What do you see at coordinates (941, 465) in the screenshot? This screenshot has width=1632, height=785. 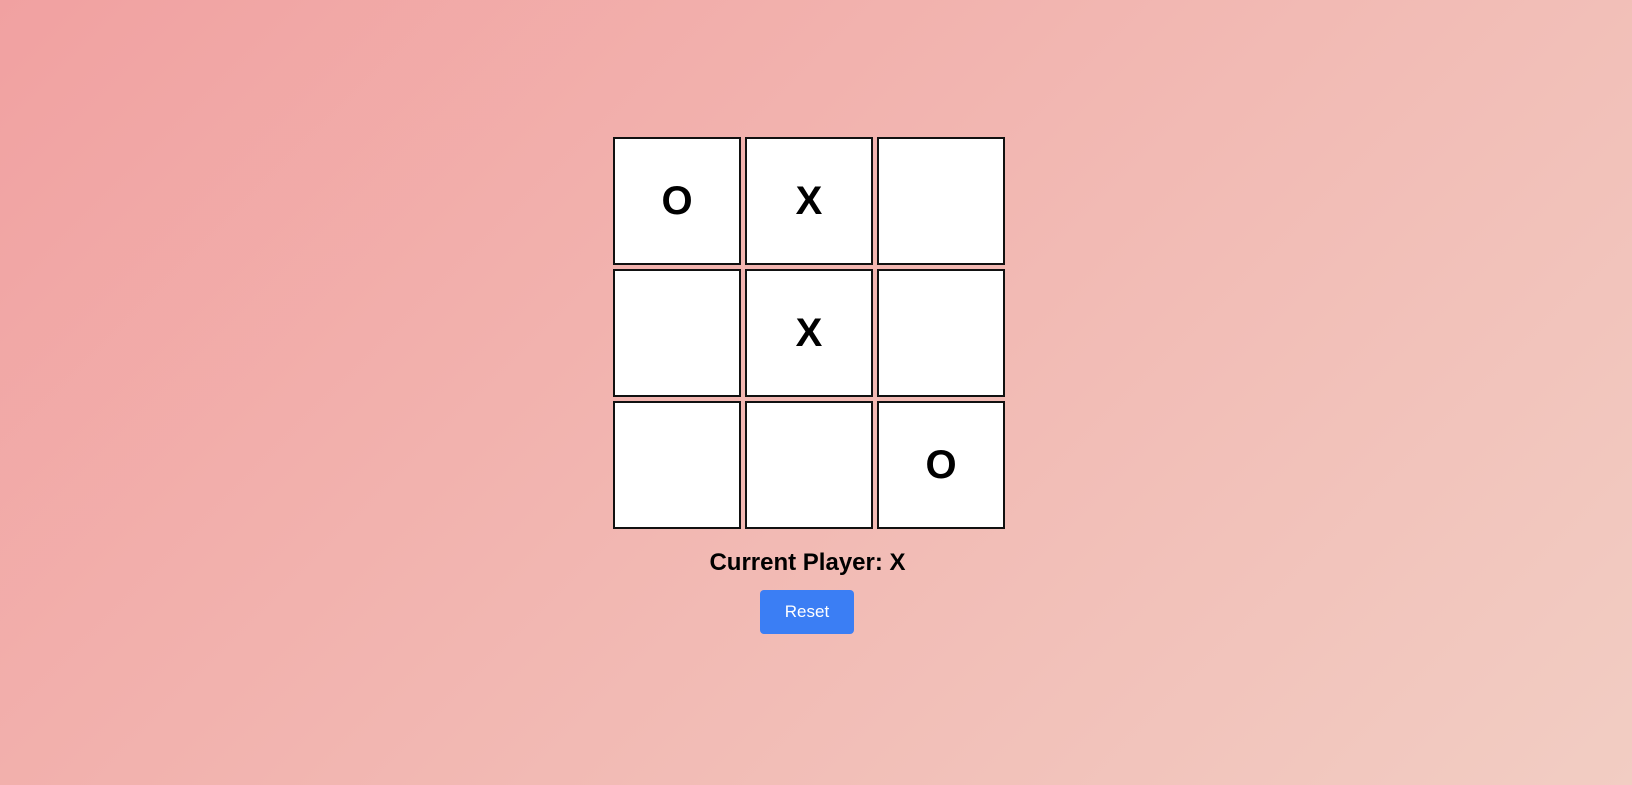 I see `board-cell-9: O` at bounding box center [941, 465].